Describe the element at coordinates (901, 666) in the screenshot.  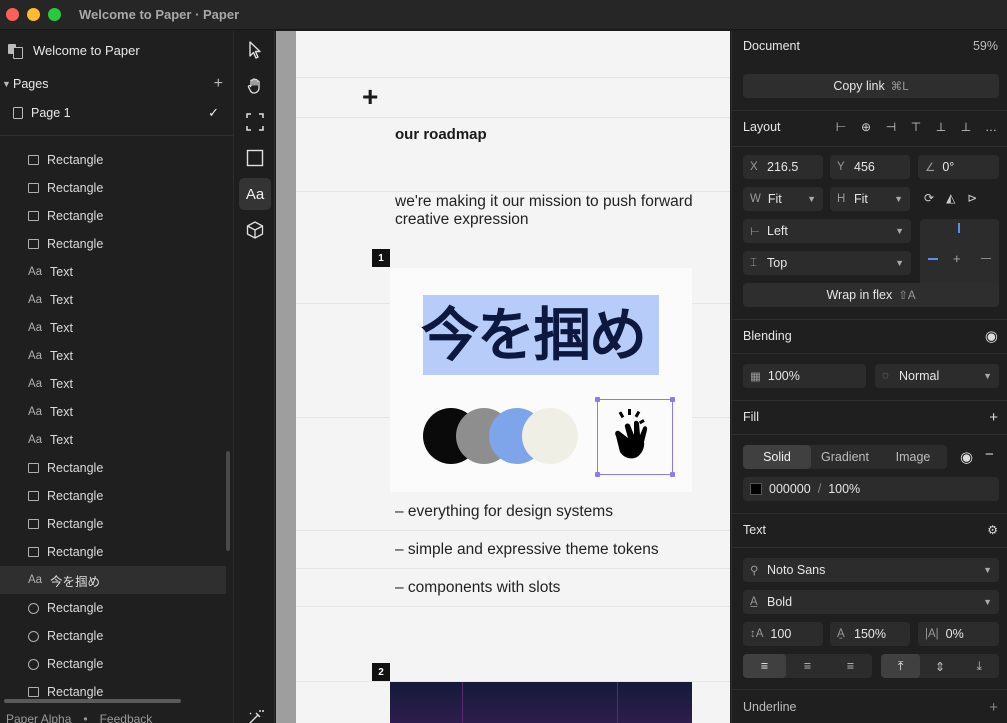
I see `align-text-top-icon: ⤒` at that location.